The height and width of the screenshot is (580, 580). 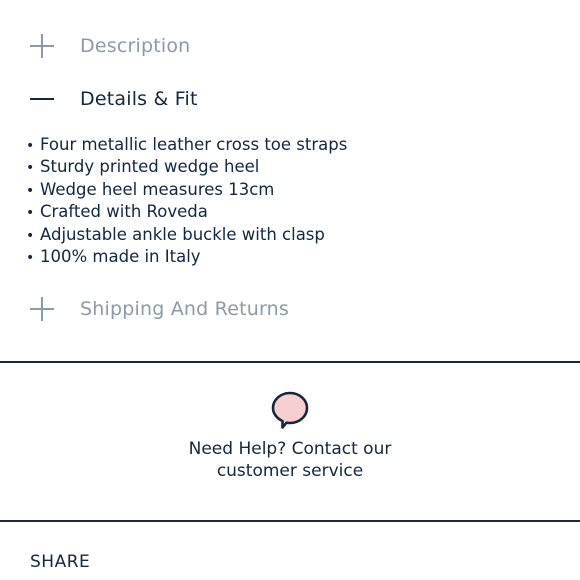 I want to click on speech-bubble-icon, so click(x=290, y=410).